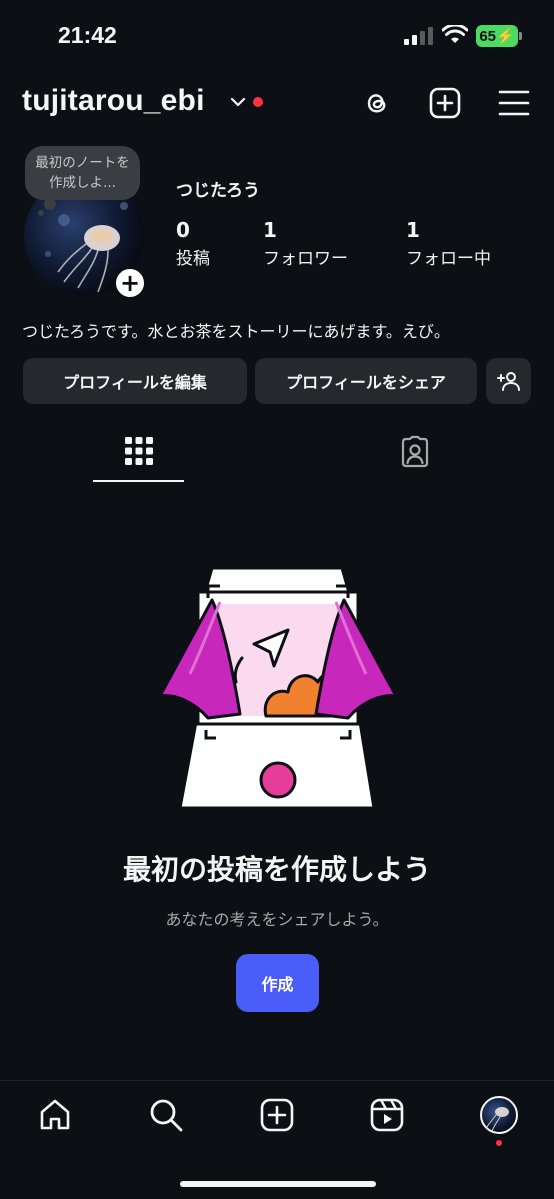 The width and height of the screenshot is (554, 1199). Describe the element at coordinates (418, 36) in the screenshot. I see `cellular-signal-icon` at that location.